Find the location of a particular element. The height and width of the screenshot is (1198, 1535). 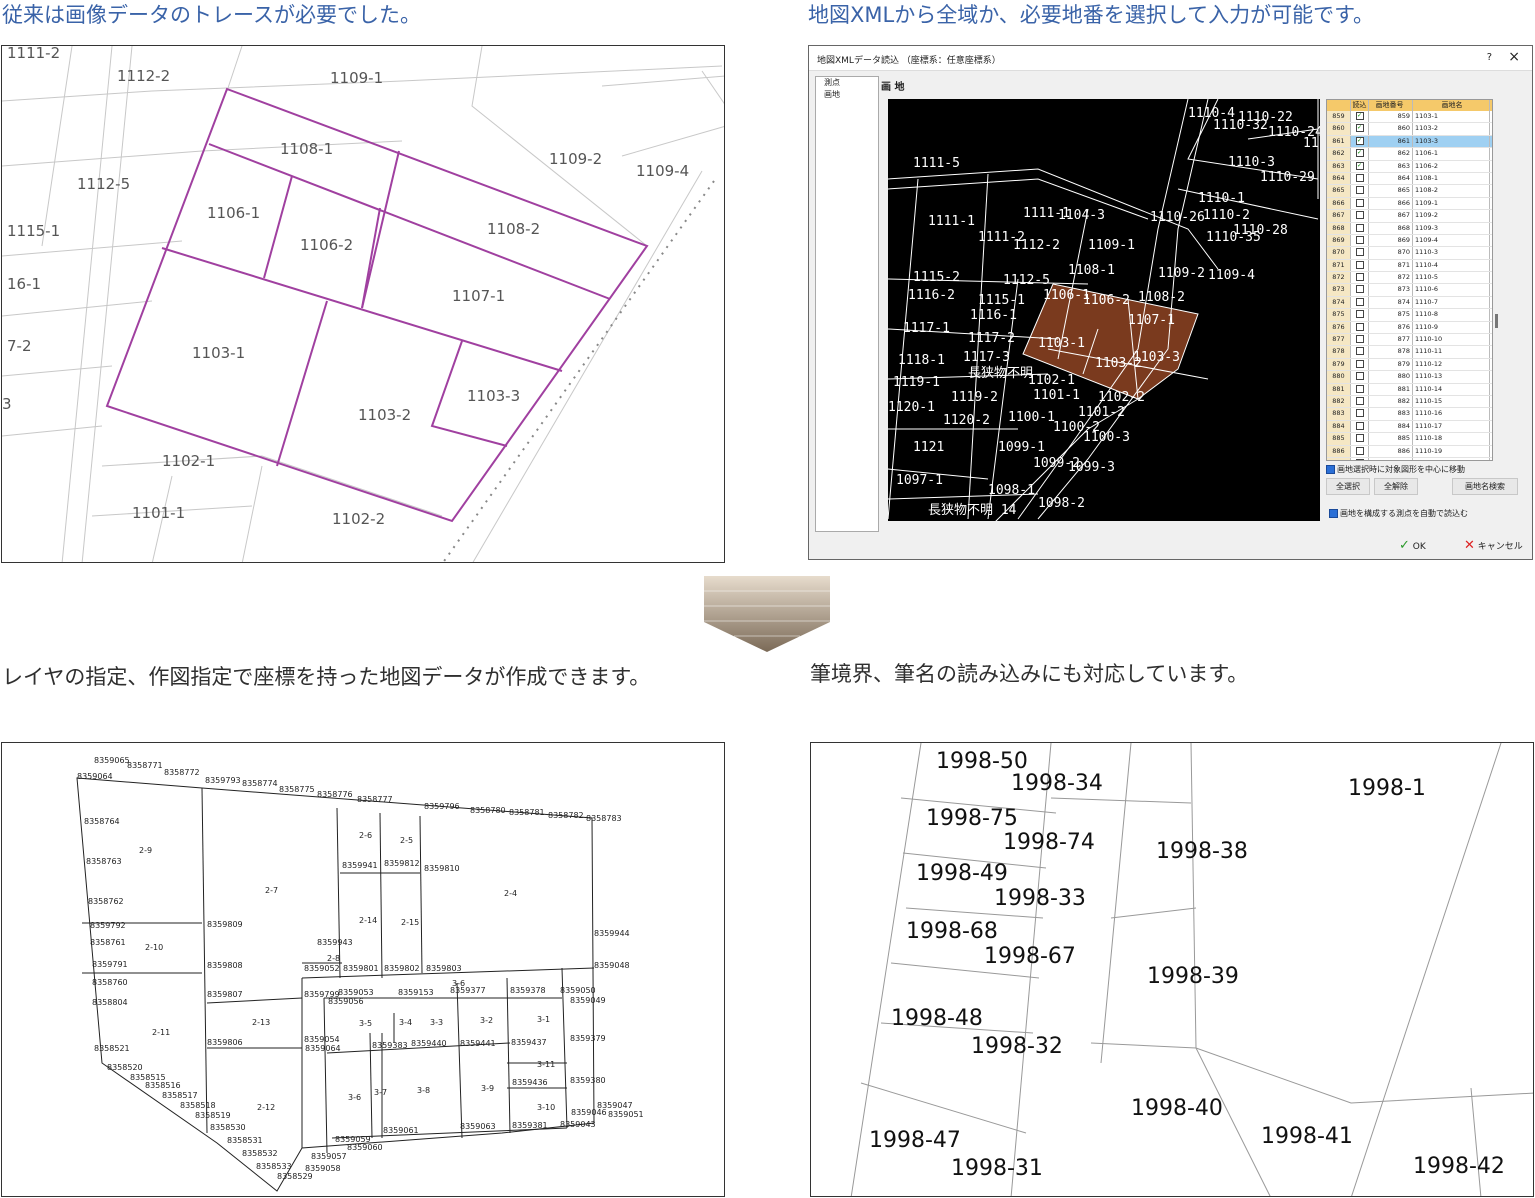

grid-row: 882 882 1110-15 is located at coordinates (1409, 402).